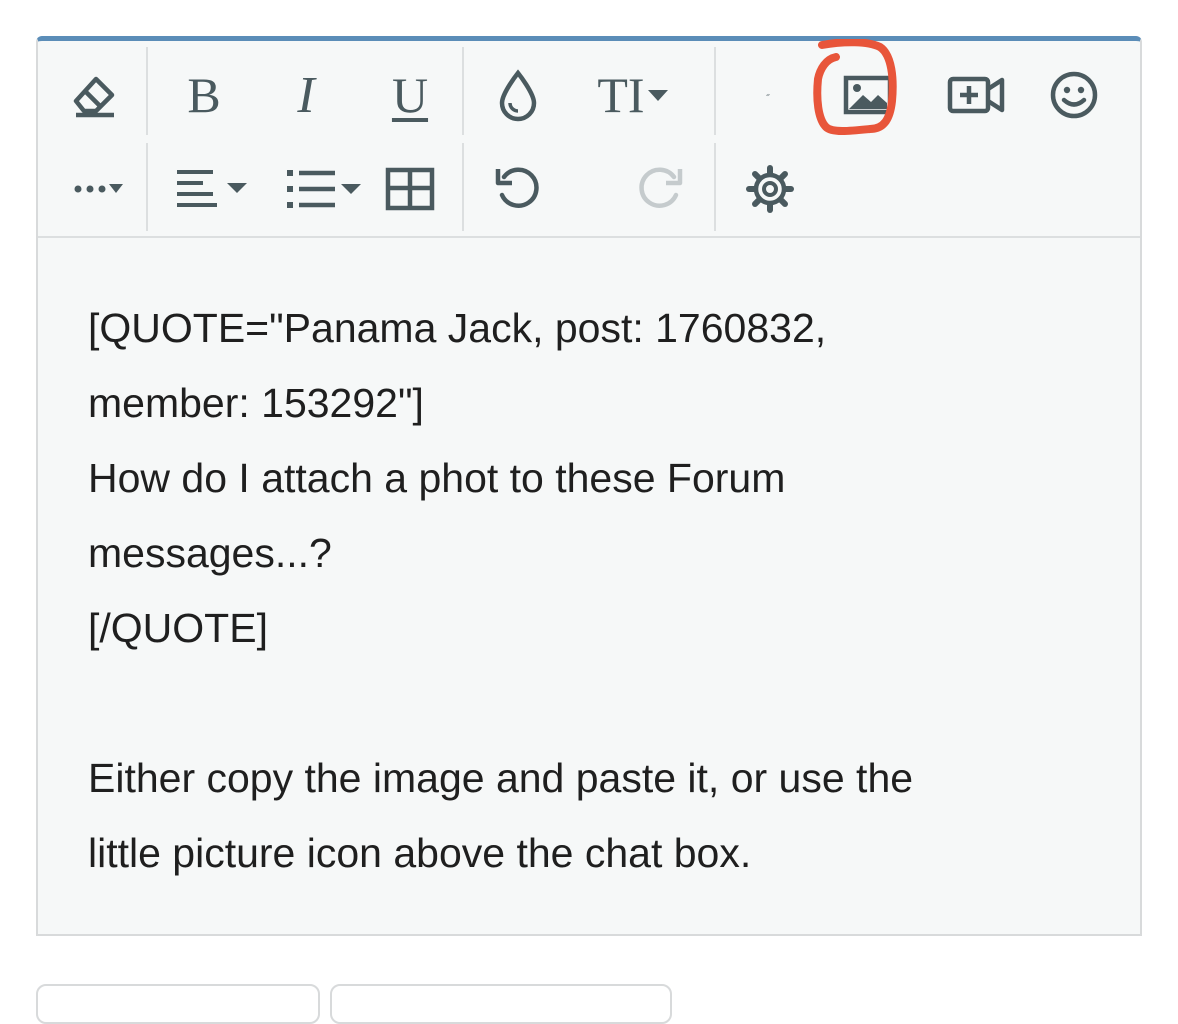 This screenshot has height=1024, width=1178. Describe the element at coordinates (768, 95) in the screenshot. I see `link-icon` at that location.